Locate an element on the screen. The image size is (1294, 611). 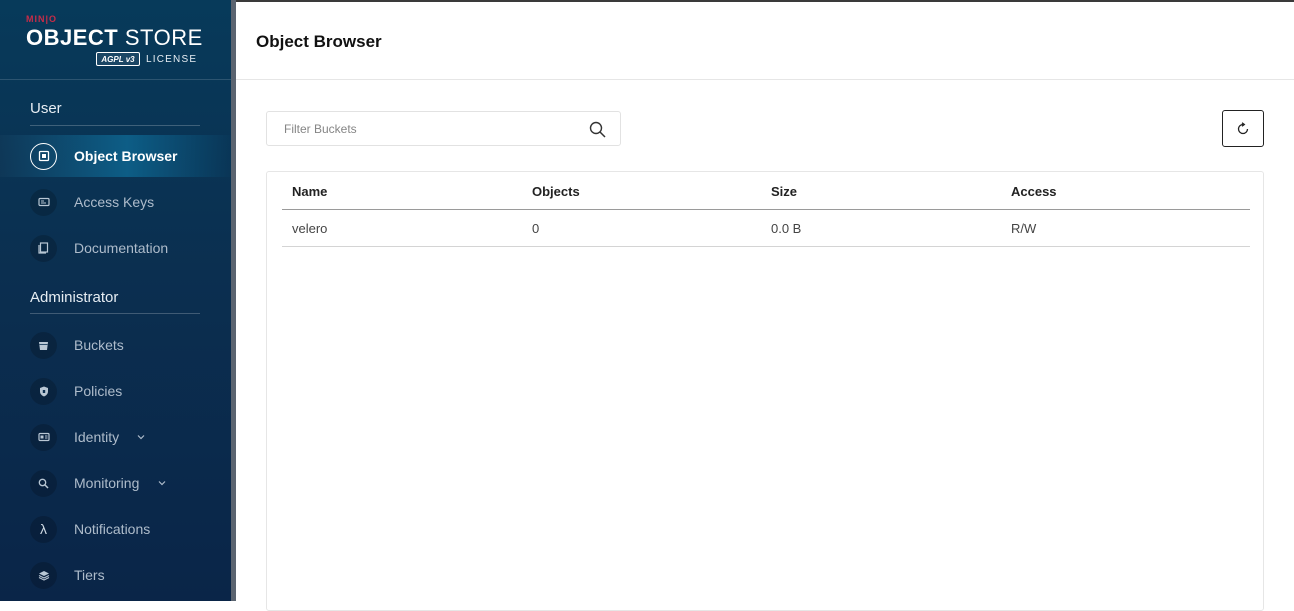
sidebar-item-identity: Identity is located at coordinates (115, 437).